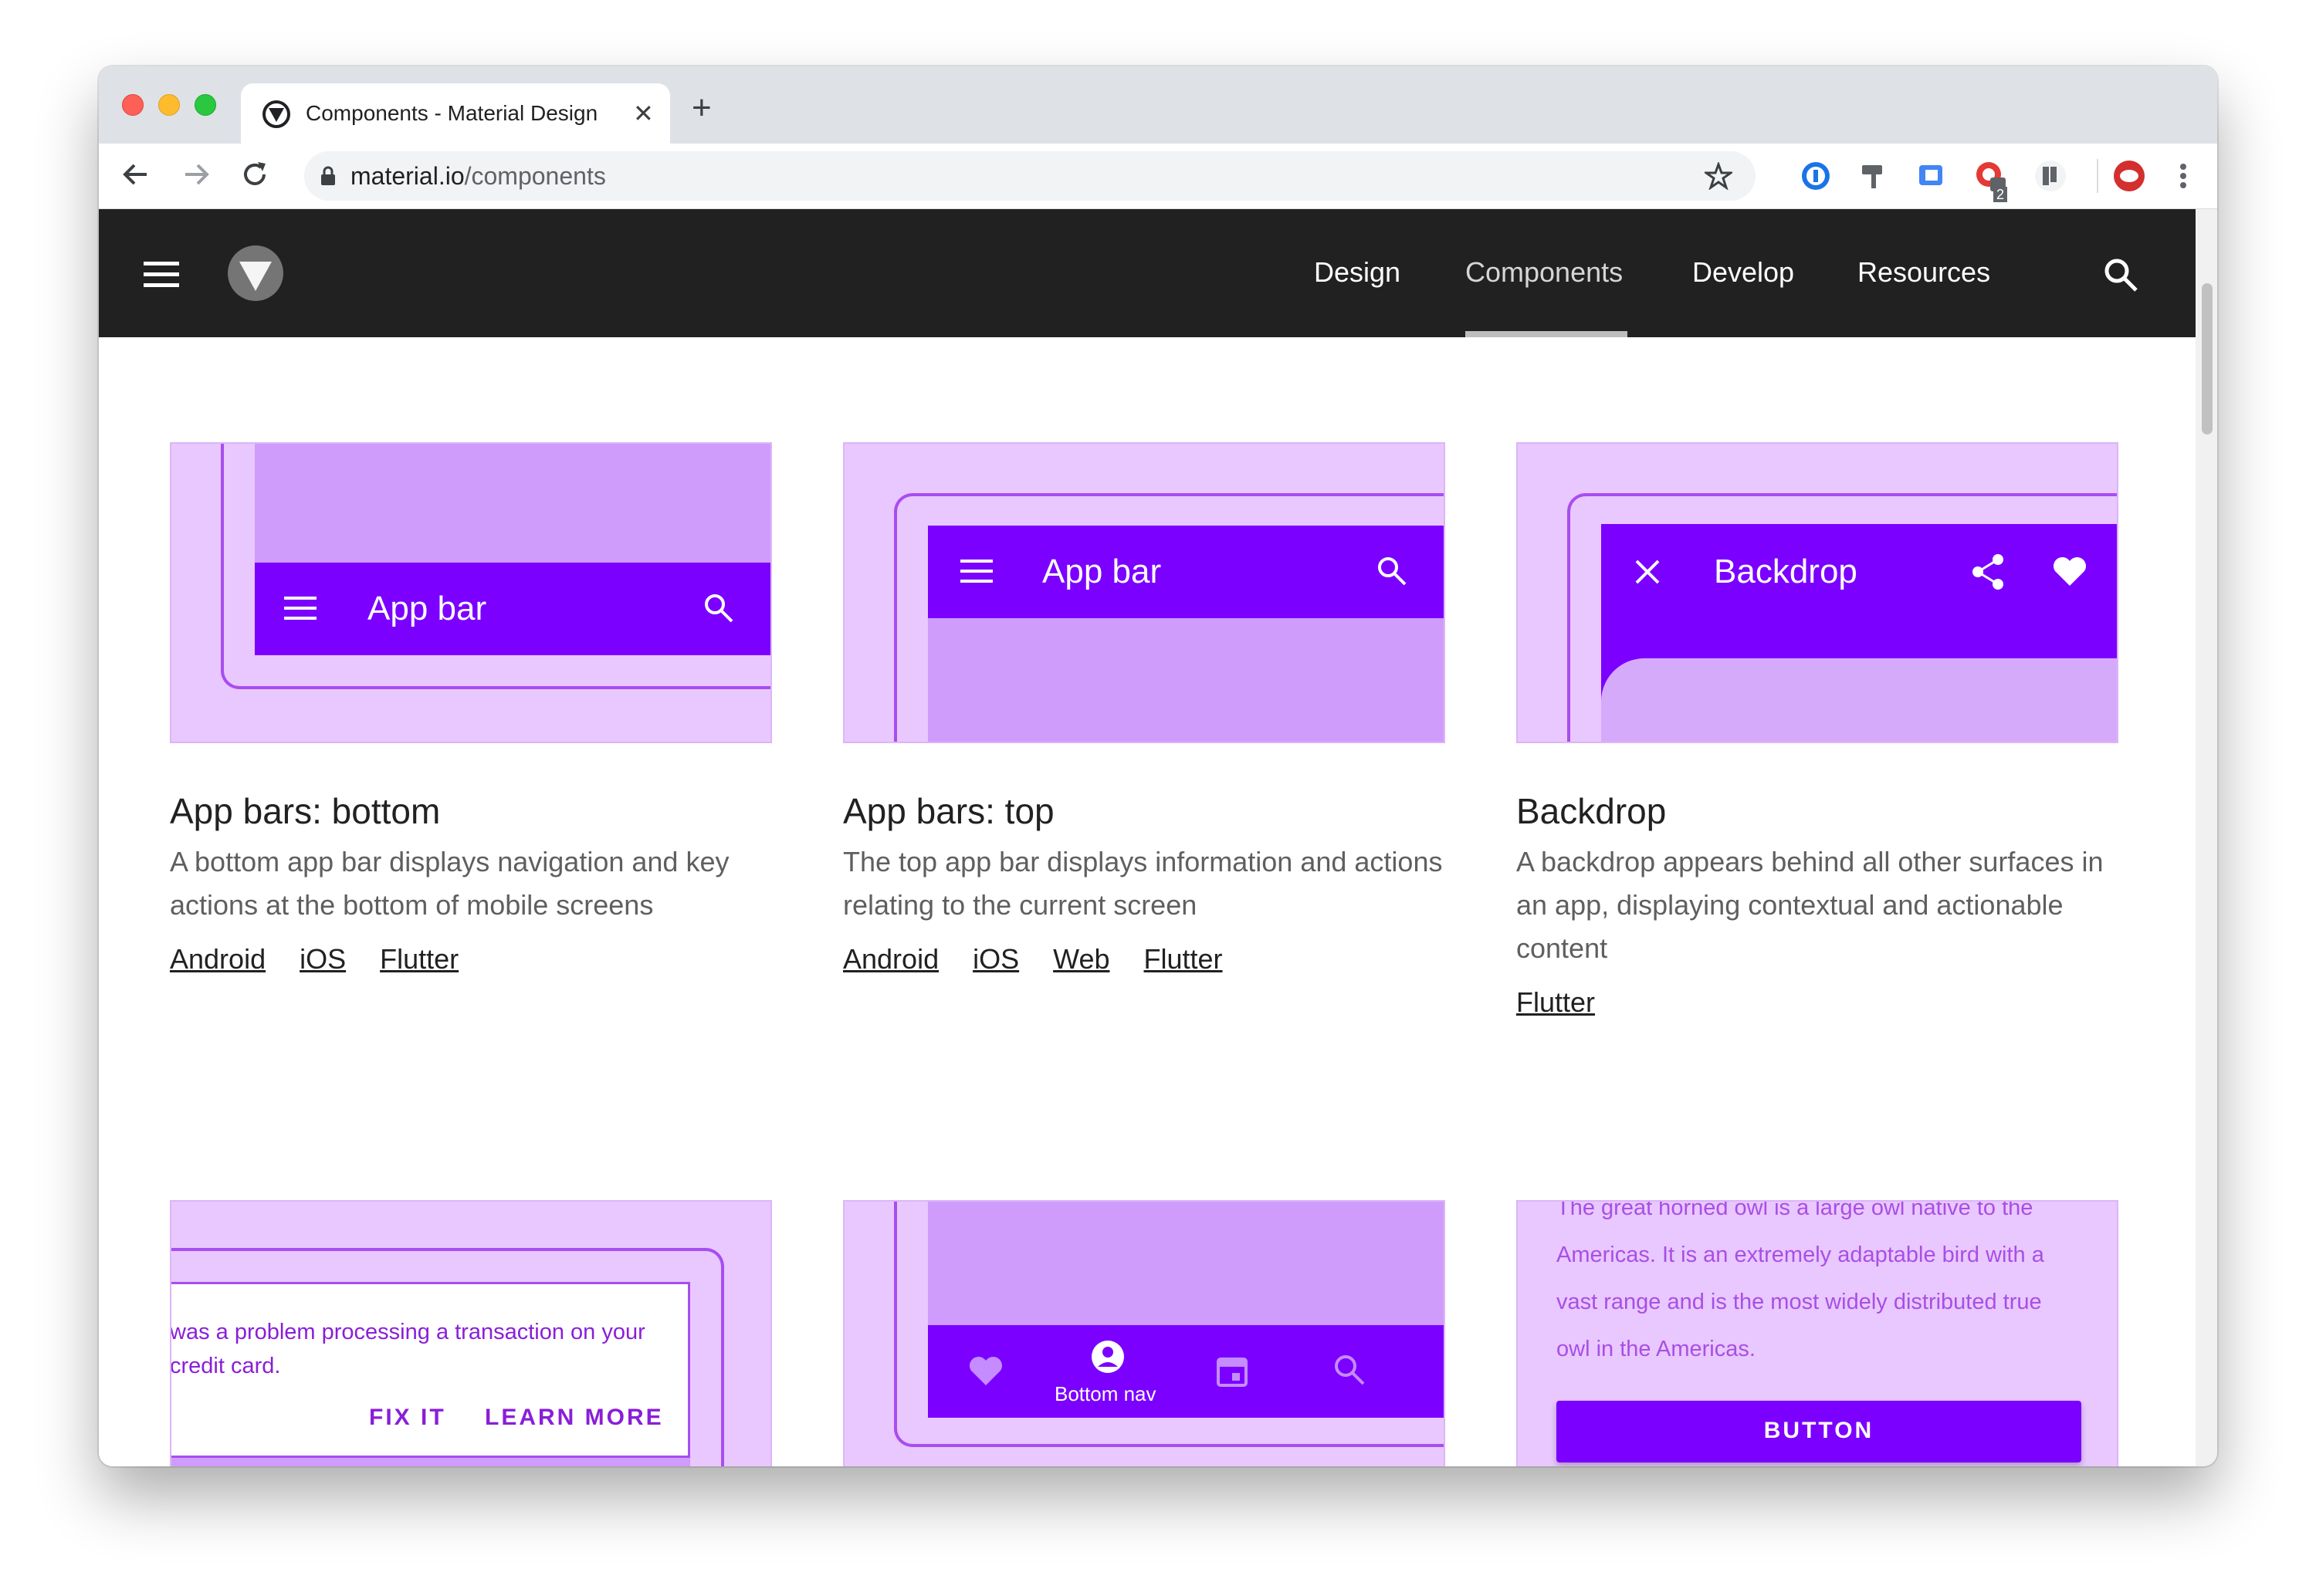  I want to click on backdrop-preview: Backdrop, so click(1817, 592).